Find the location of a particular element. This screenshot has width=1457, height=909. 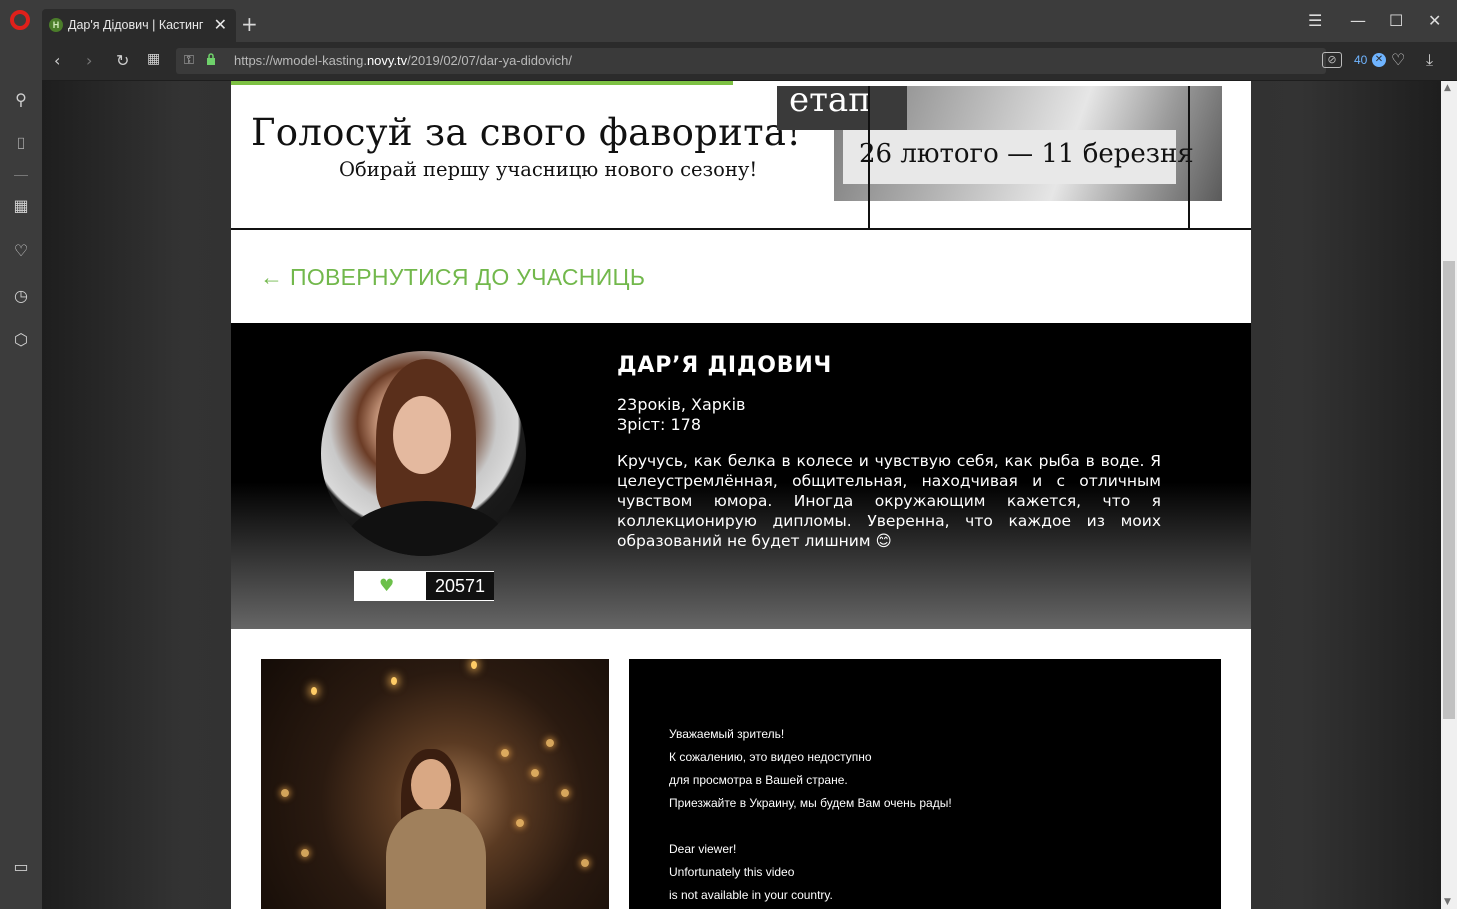

snapshot-camera-icon: ⌷ is located at coordinates (21, 144).